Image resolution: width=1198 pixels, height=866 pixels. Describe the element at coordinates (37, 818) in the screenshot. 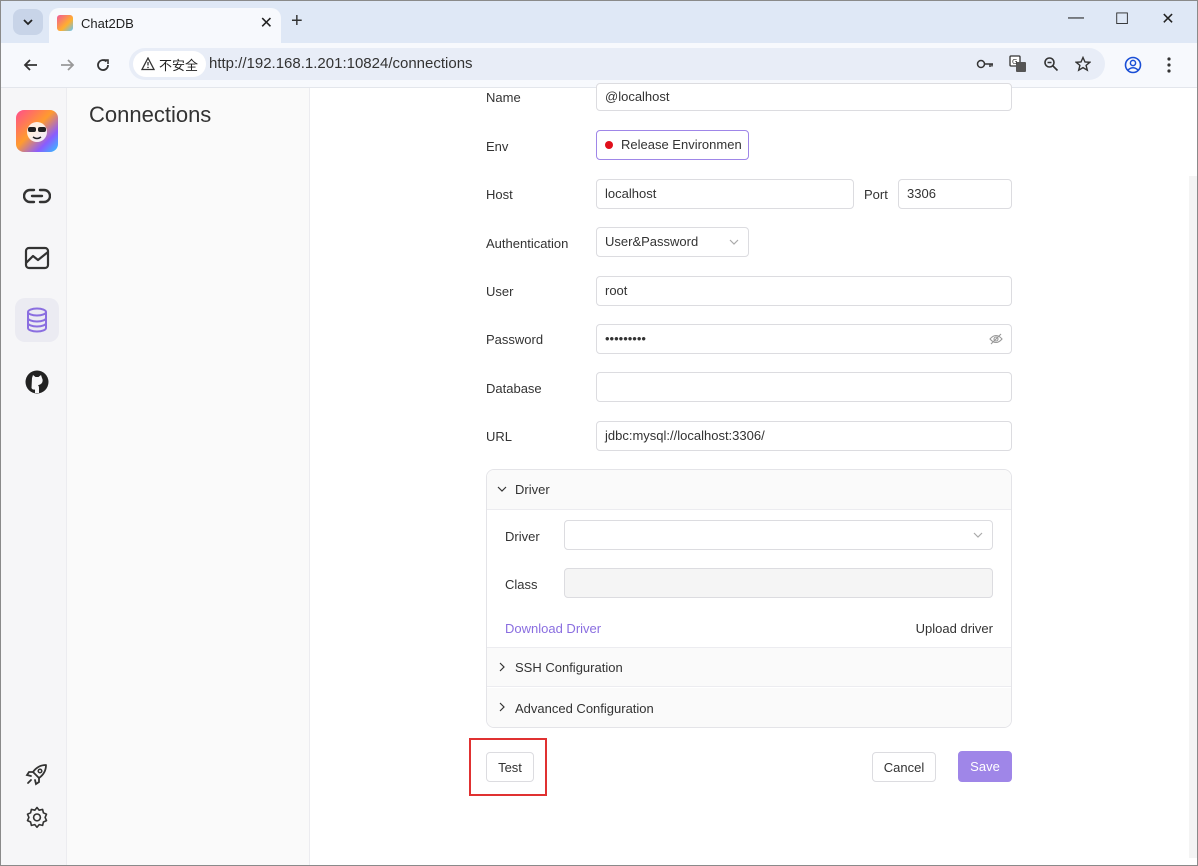

I see `settings-gear-icon` at that location.